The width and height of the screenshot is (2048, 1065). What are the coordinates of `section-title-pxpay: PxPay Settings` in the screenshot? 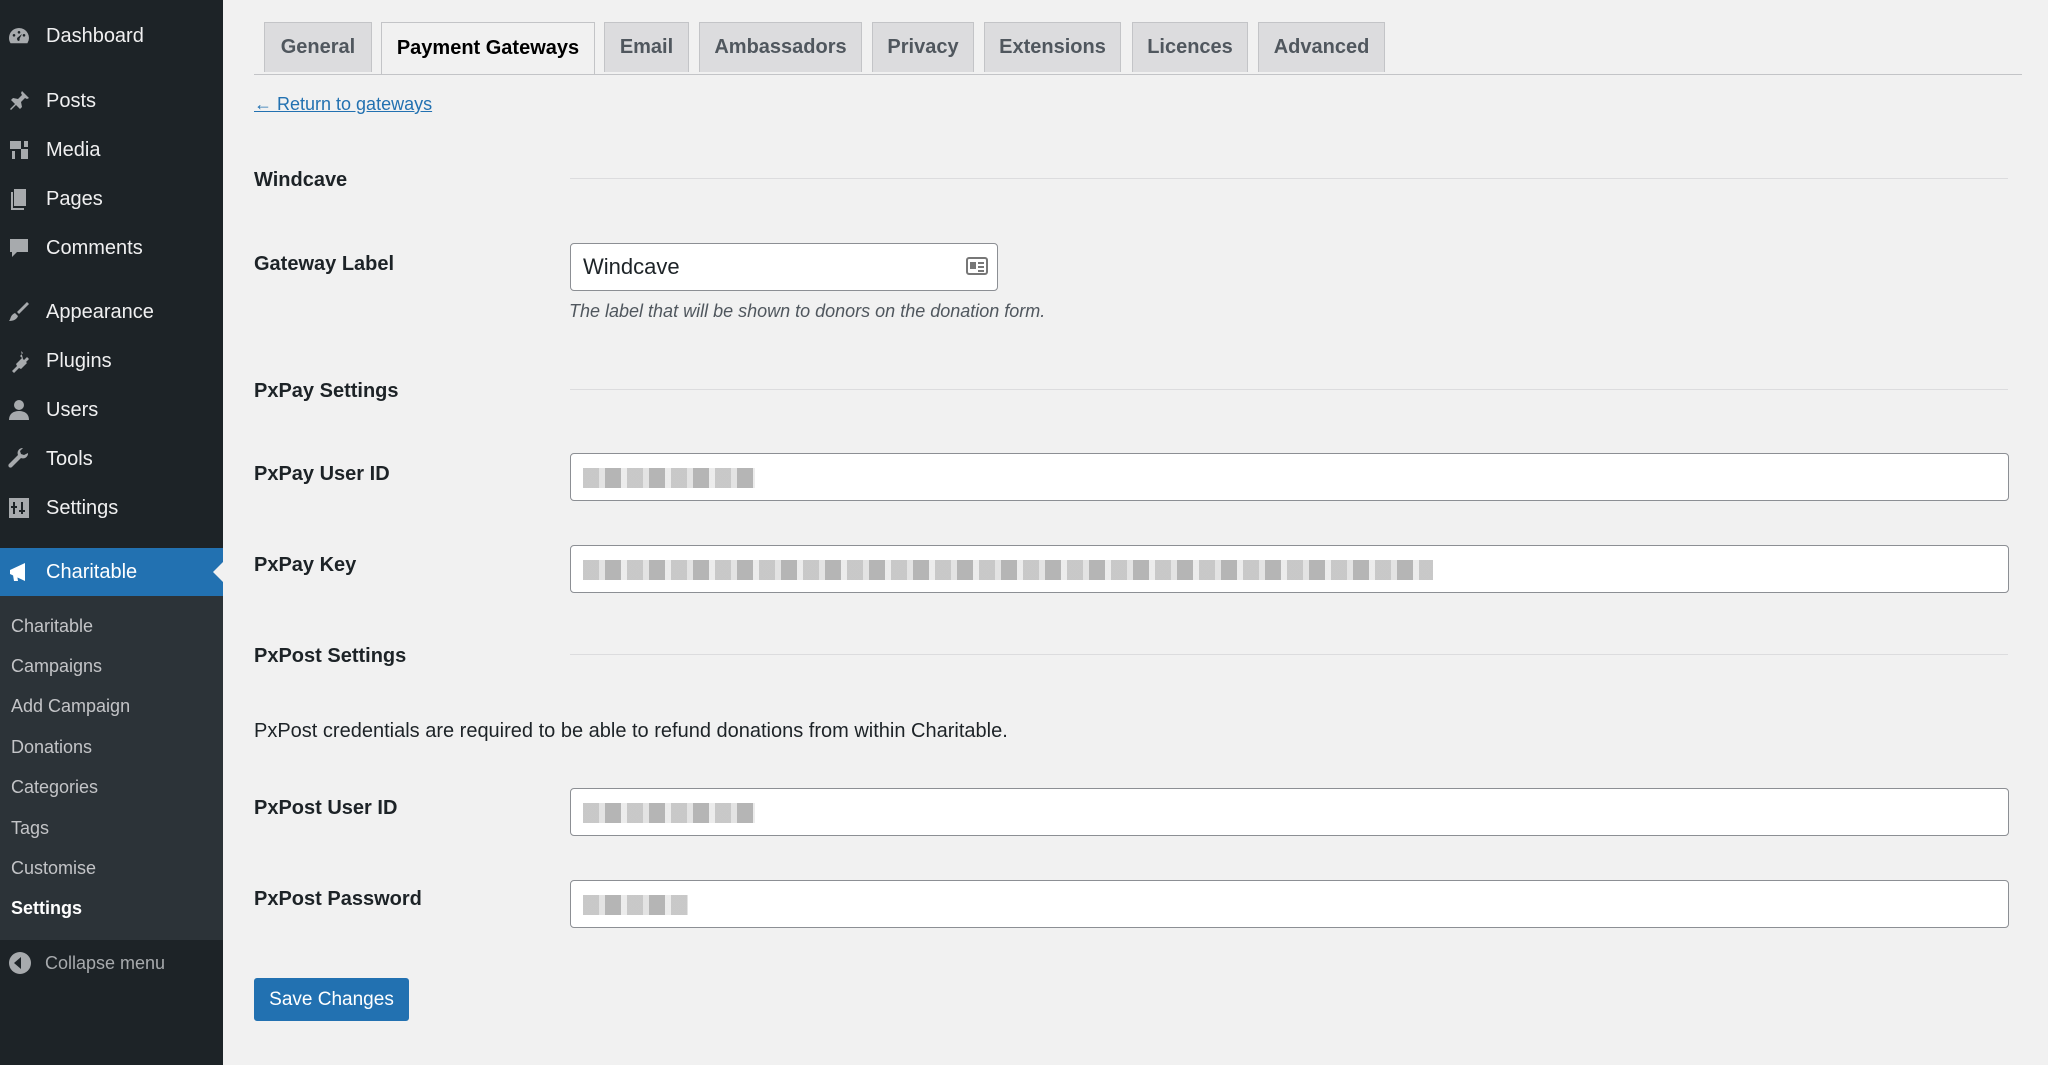 It's located at (326, 391).